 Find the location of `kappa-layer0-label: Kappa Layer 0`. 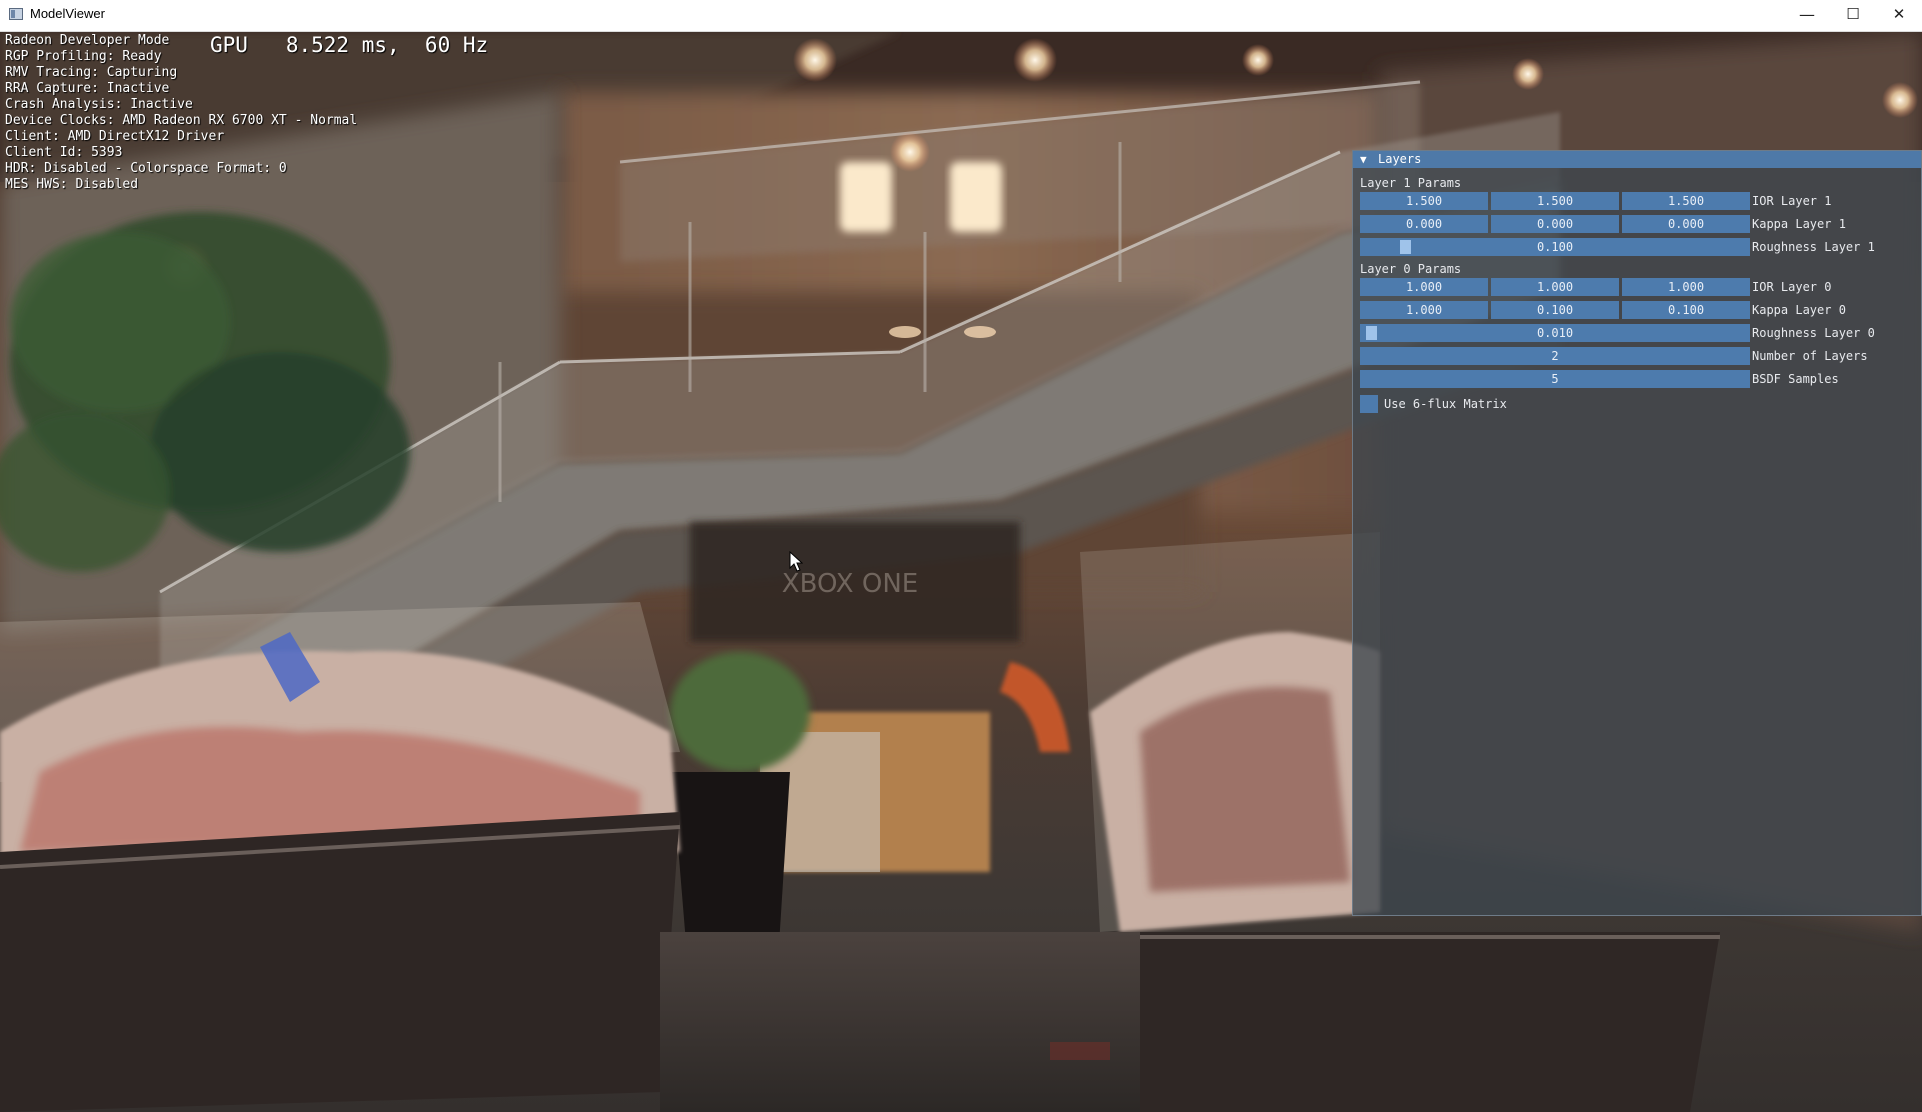

kappa-layer0-label: Kappa Layer 0 is located at coordinates (1799, 310).